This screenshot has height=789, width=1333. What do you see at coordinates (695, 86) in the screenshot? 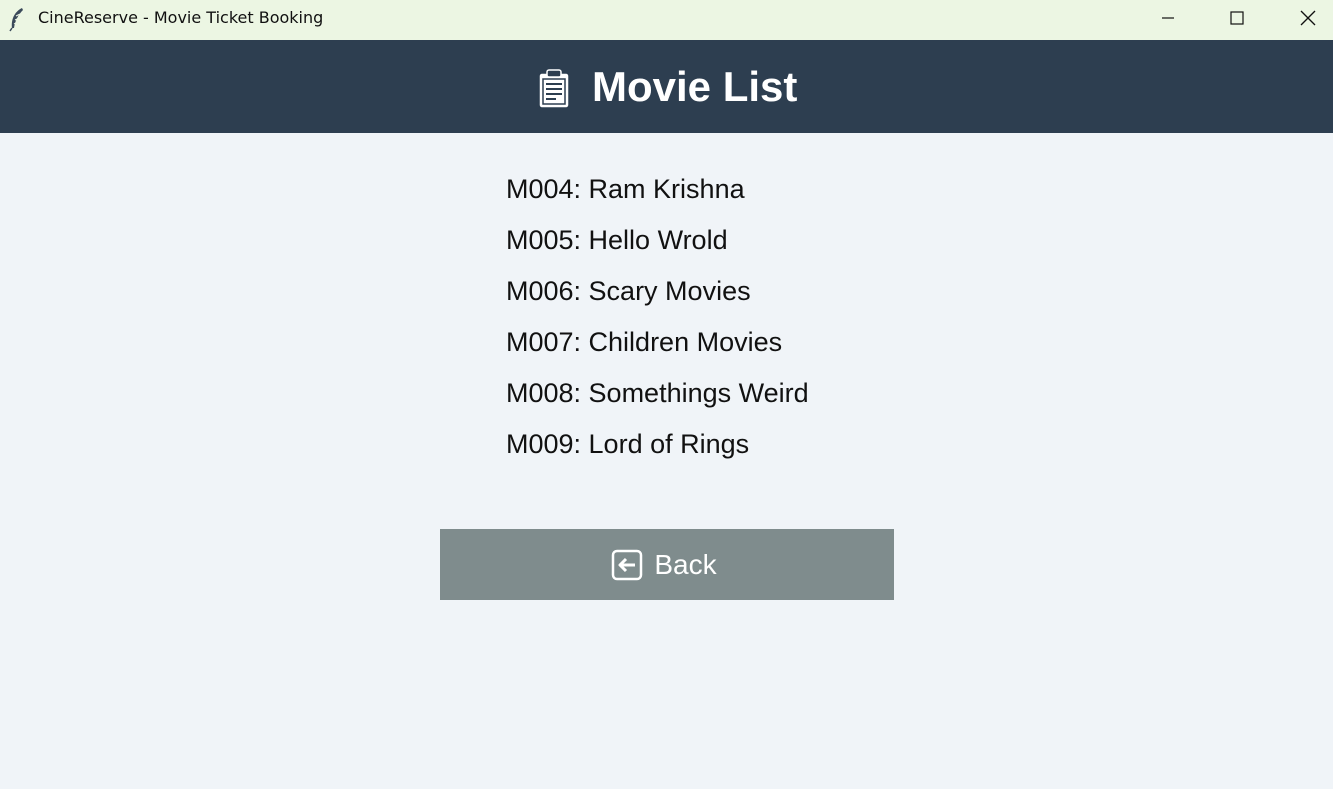
I see `page-title: Movie List` at bounding box center [695, 86].